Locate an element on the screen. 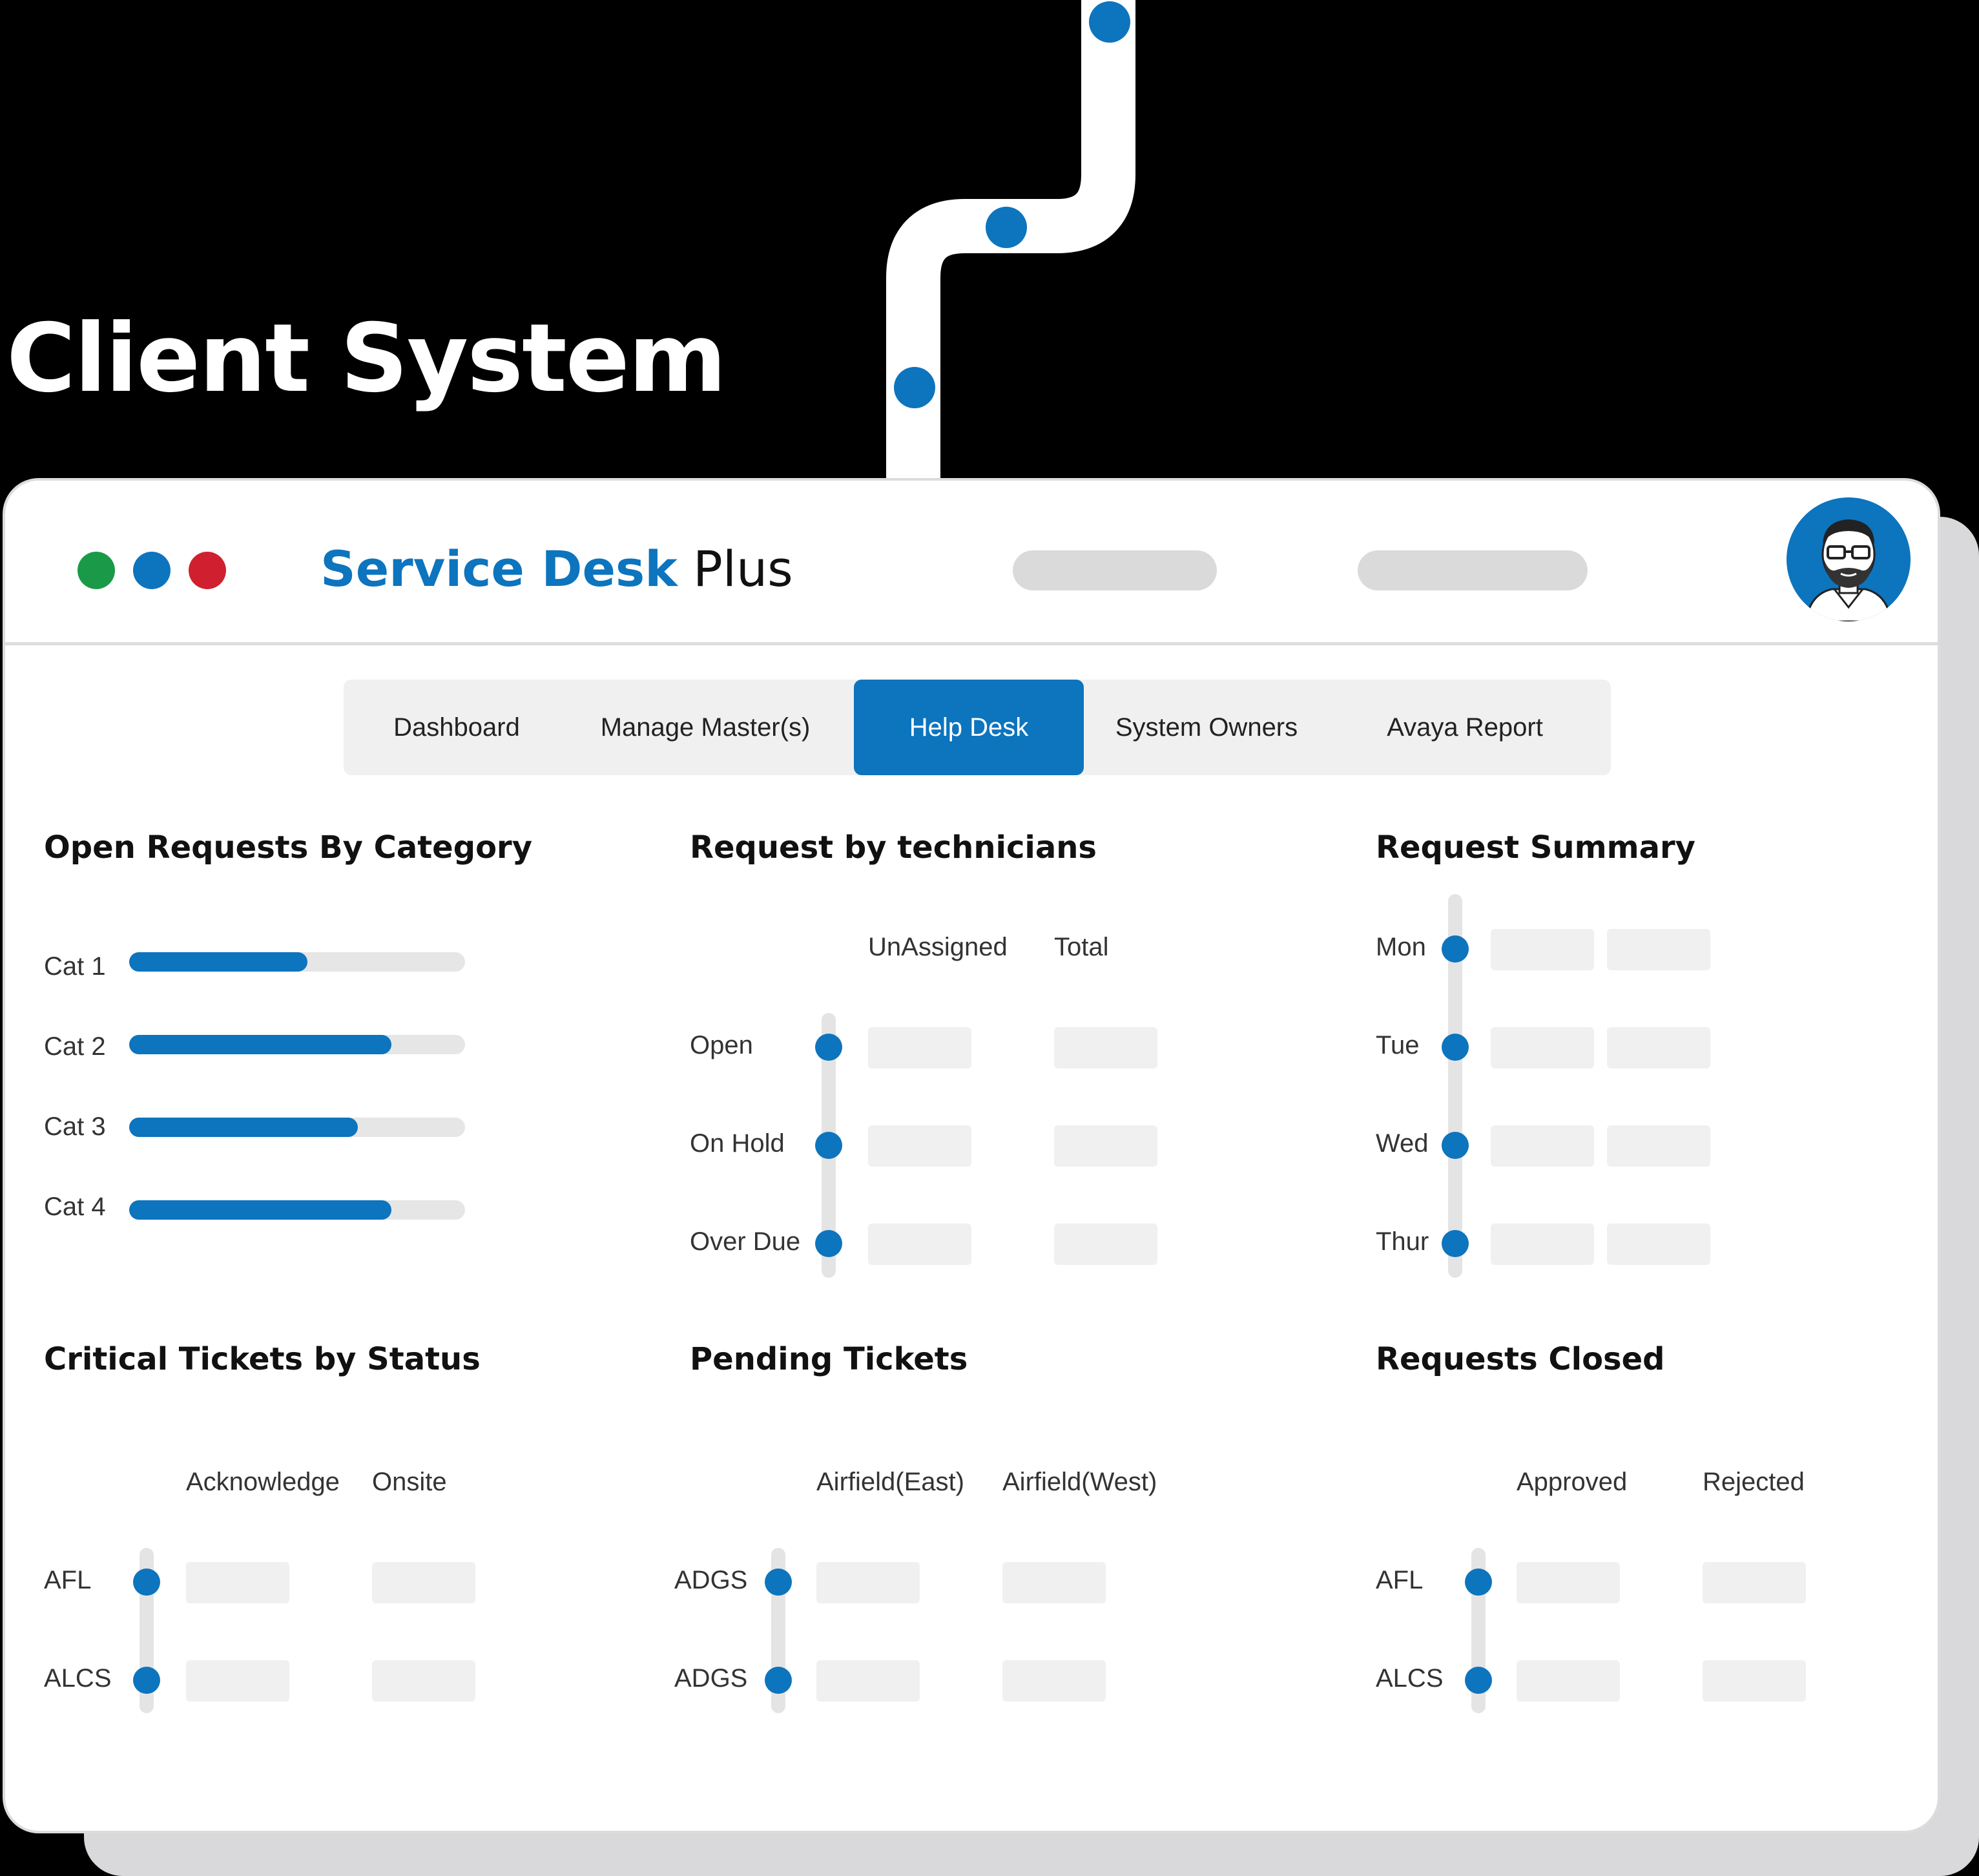 The image size is (1979, 1876). row-label: On Hold is located at coordinates (737, 1143).